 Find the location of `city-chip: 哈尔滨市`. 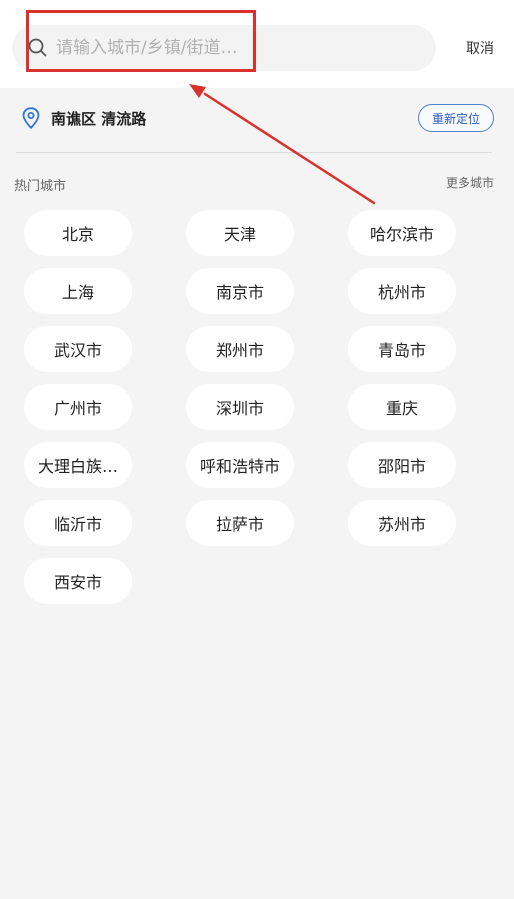

city-chip: 哈尔滨市 is located at coordinates (402, 233).